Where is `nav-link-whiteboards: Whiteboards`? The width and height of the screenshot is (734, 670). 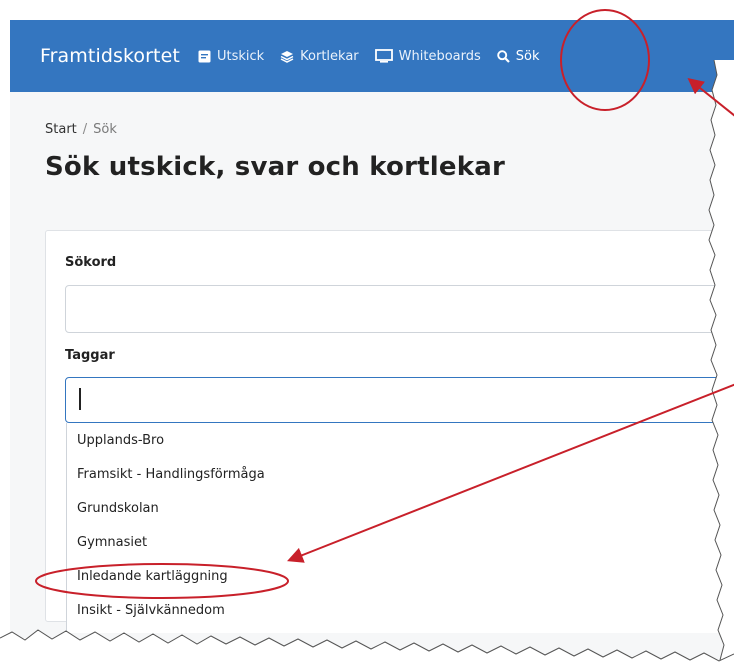 nav-link-whiteboards: Whiteboards is located at coordinates (427, 56).